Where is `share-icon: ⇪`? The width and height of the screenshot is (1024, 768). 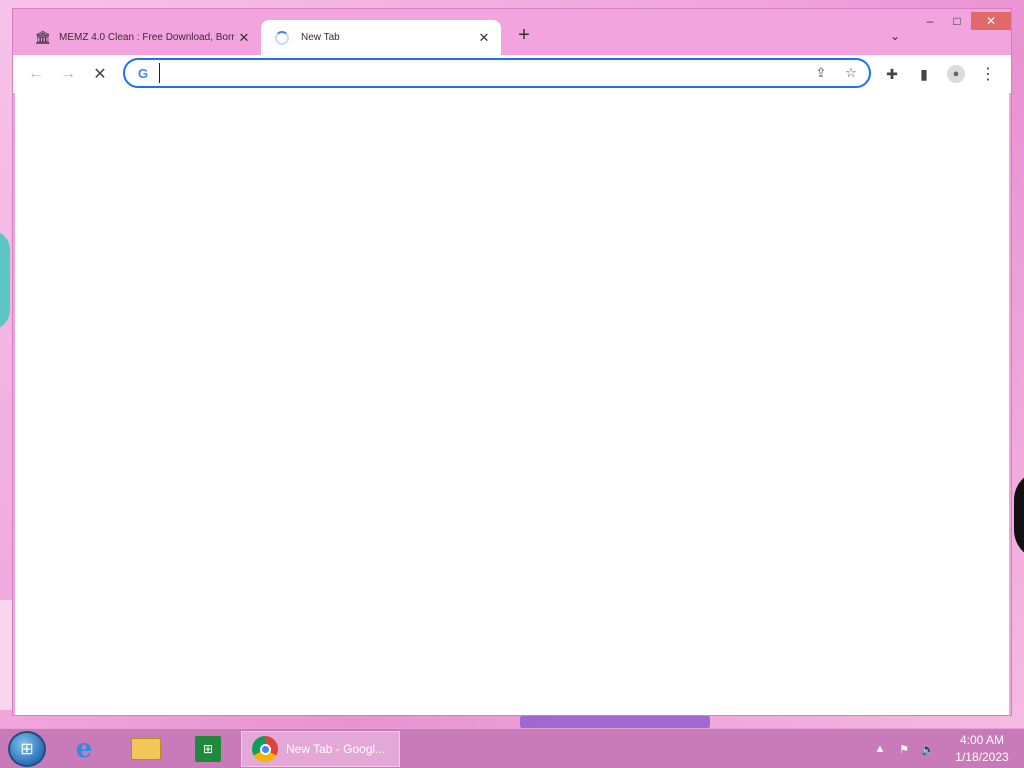
share-icon: ⇪ is located at coordinates (821, 73).